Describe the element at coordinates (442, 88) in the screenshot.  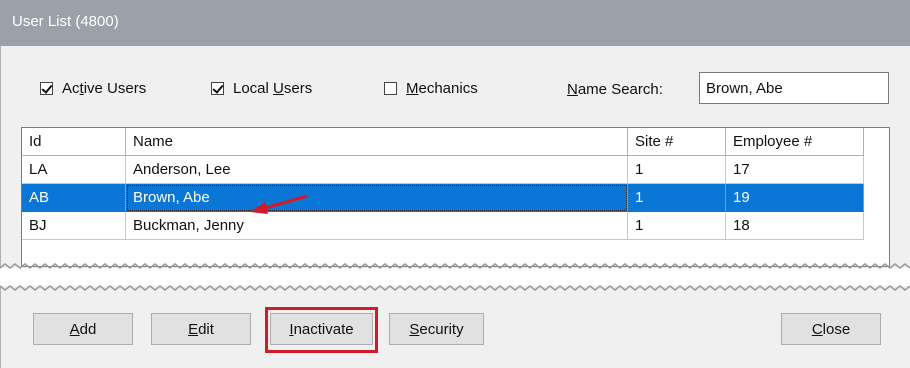
I see `mechanics-label: Mechanics` at that location.